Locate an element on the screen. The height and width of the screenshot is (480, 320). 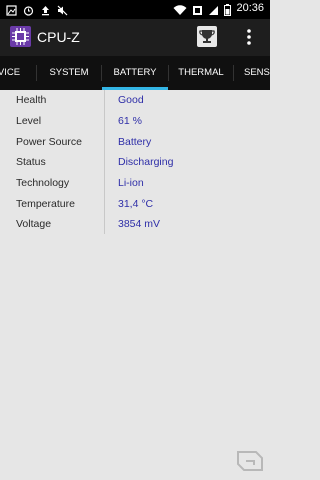
info-label: Power Source is located at coordinates (49, 142).